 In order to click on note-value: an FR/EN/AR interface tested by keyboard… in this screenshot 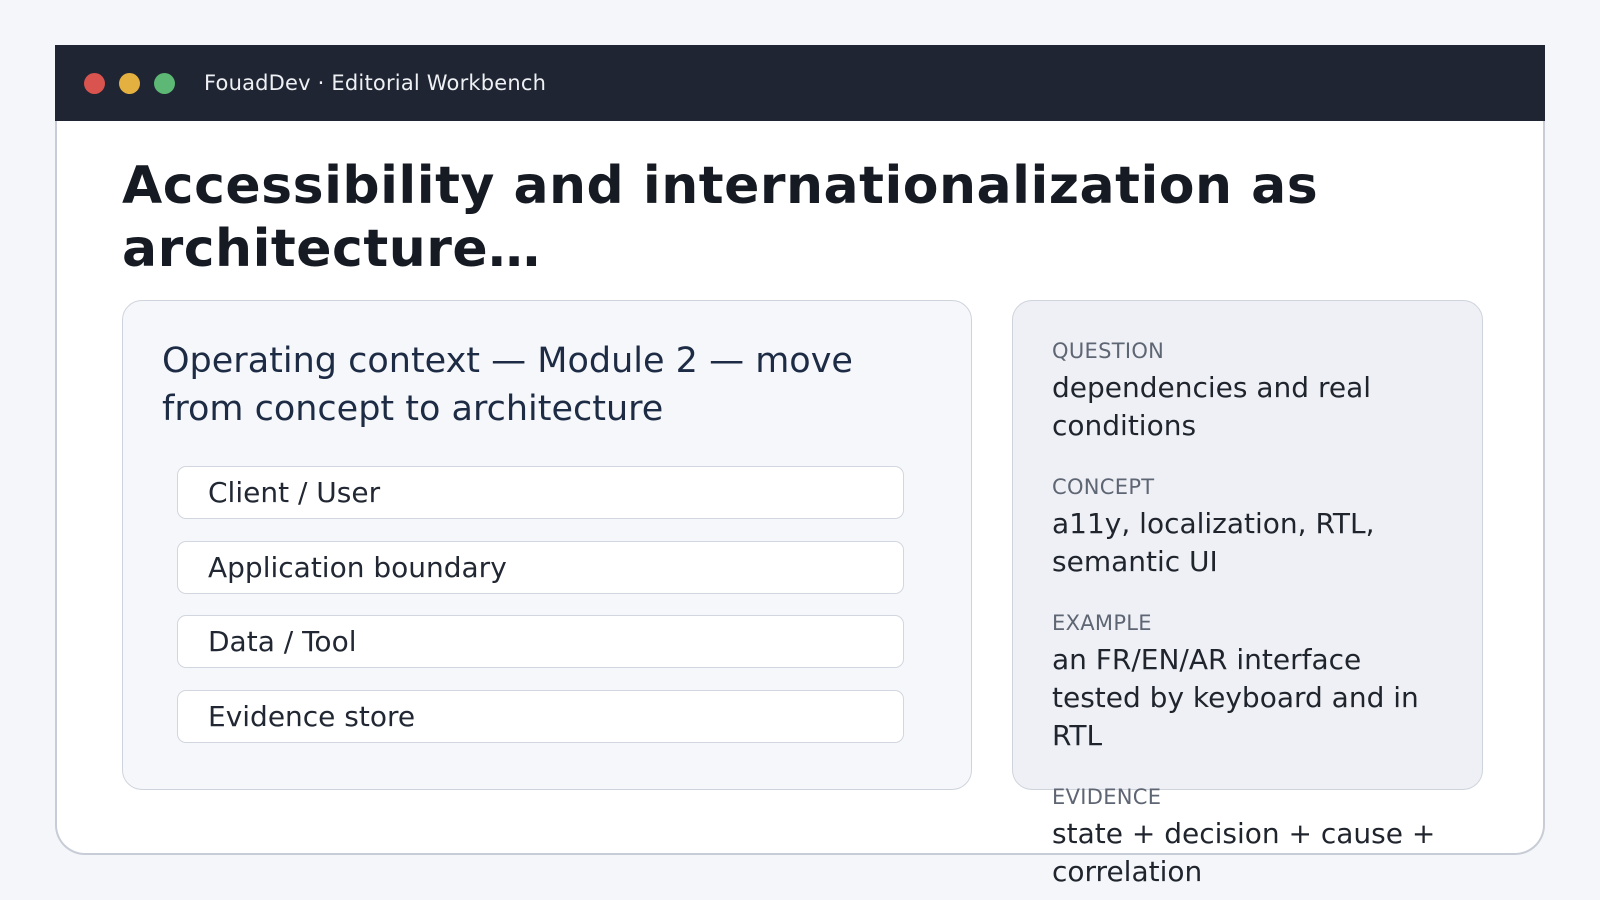, I will do `click(1235, 697)`.